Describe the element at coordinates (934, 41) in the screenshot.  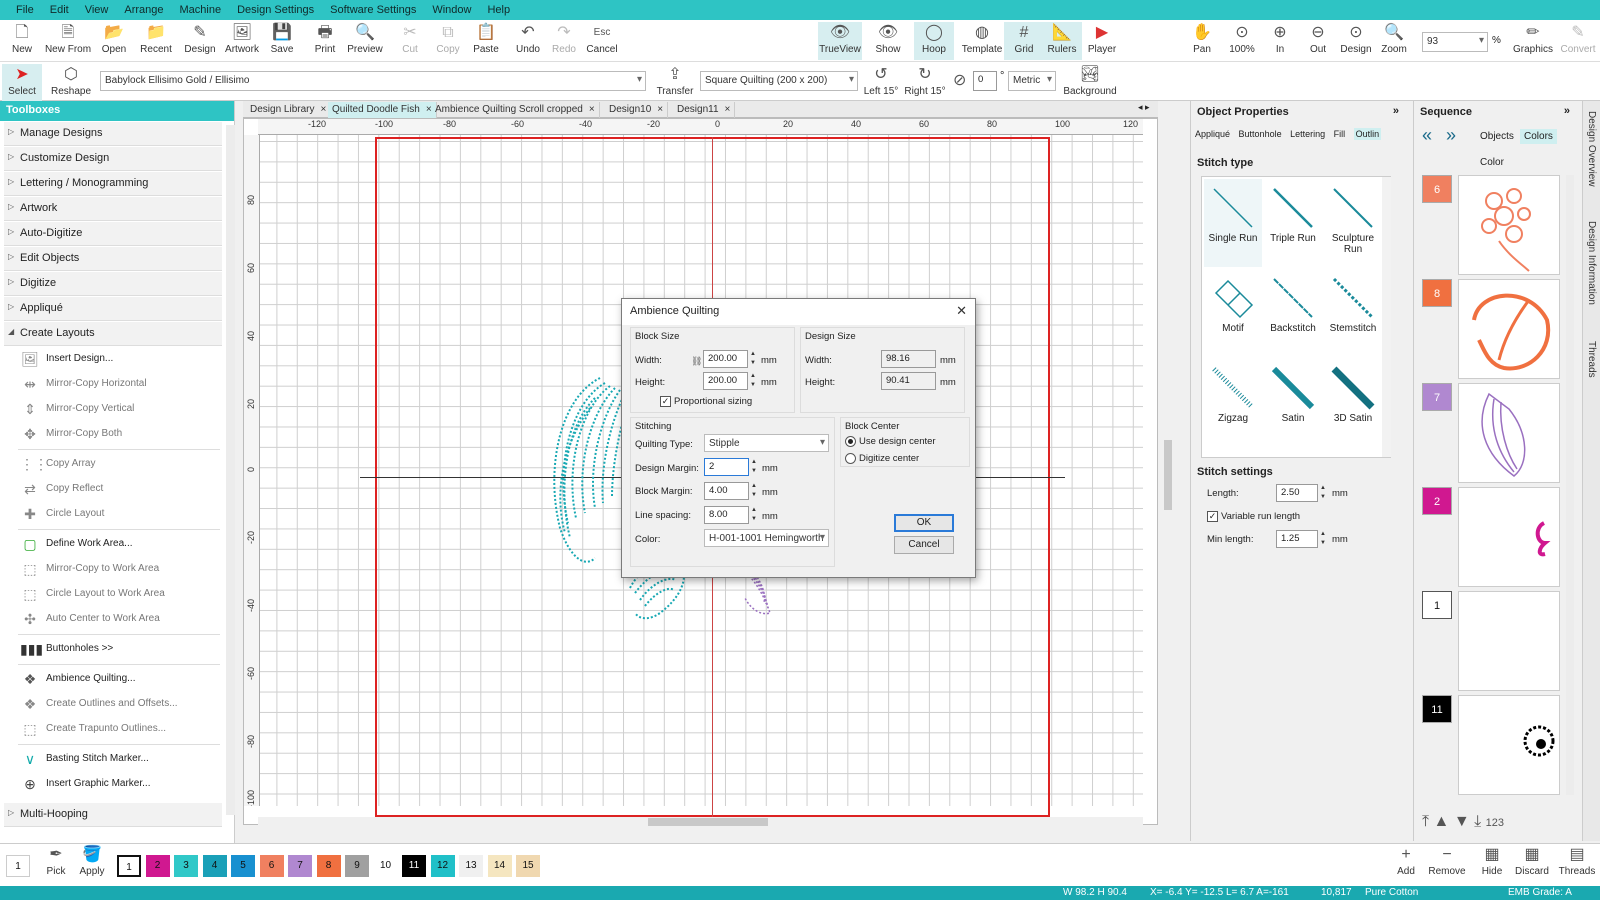
I see `hoop-button: ◯ Hoop` at that location.